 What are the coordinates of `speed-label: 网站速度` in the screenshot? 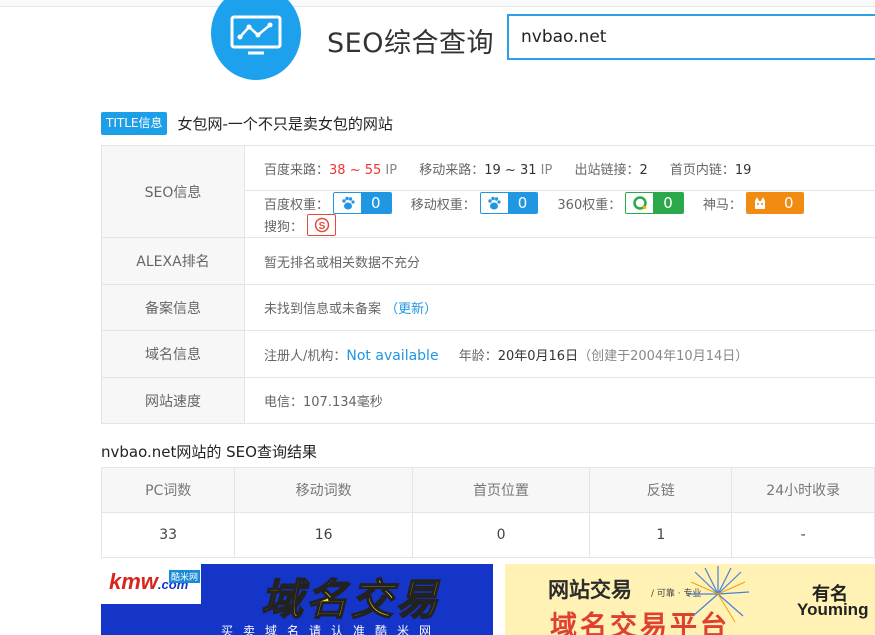 It's located at (173, 400).